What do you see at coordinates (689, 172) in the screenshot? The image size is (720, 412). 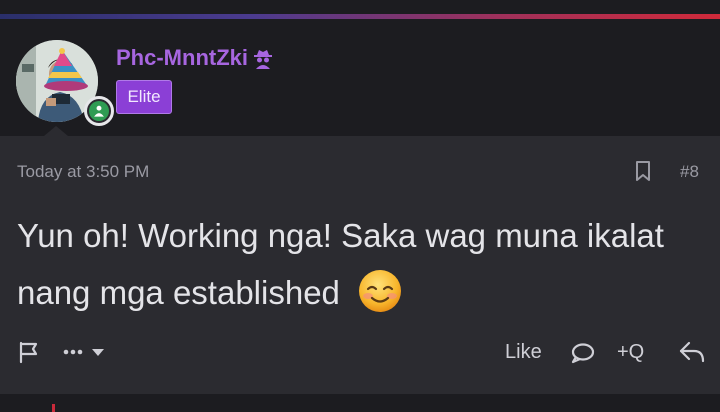 I see `post-number-link: #8` at bounding box center [689, 172].